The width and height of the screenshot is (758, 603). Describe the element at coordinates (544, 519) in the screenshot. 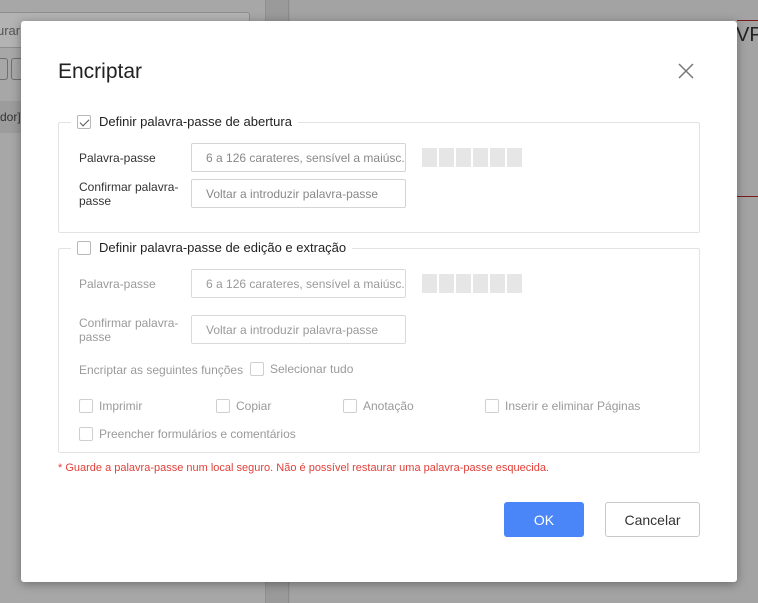

I see `ok-button: OK` at that location.